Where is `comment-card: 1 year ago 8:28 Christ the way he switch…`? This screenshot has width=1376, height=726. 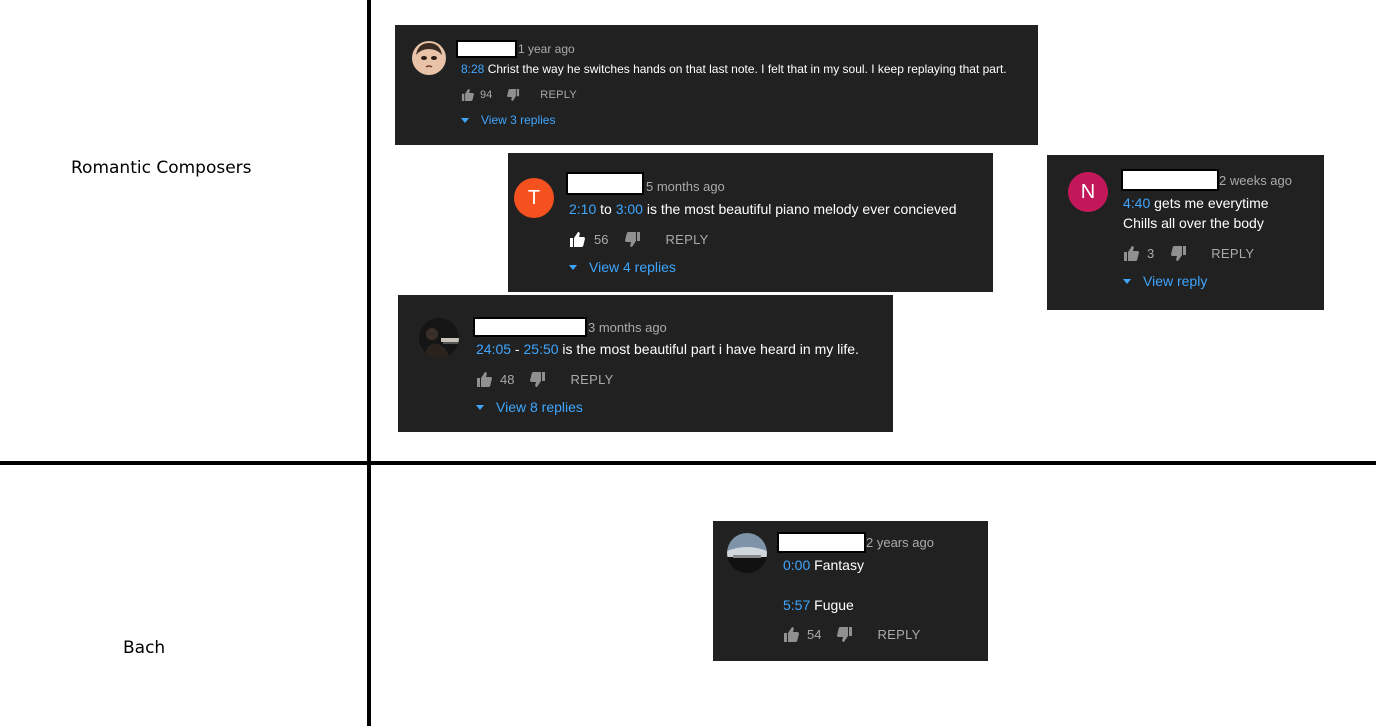
comment-card: 1 year ago 8:28 Christ the way he switch… is located at coordinates (716, 85).